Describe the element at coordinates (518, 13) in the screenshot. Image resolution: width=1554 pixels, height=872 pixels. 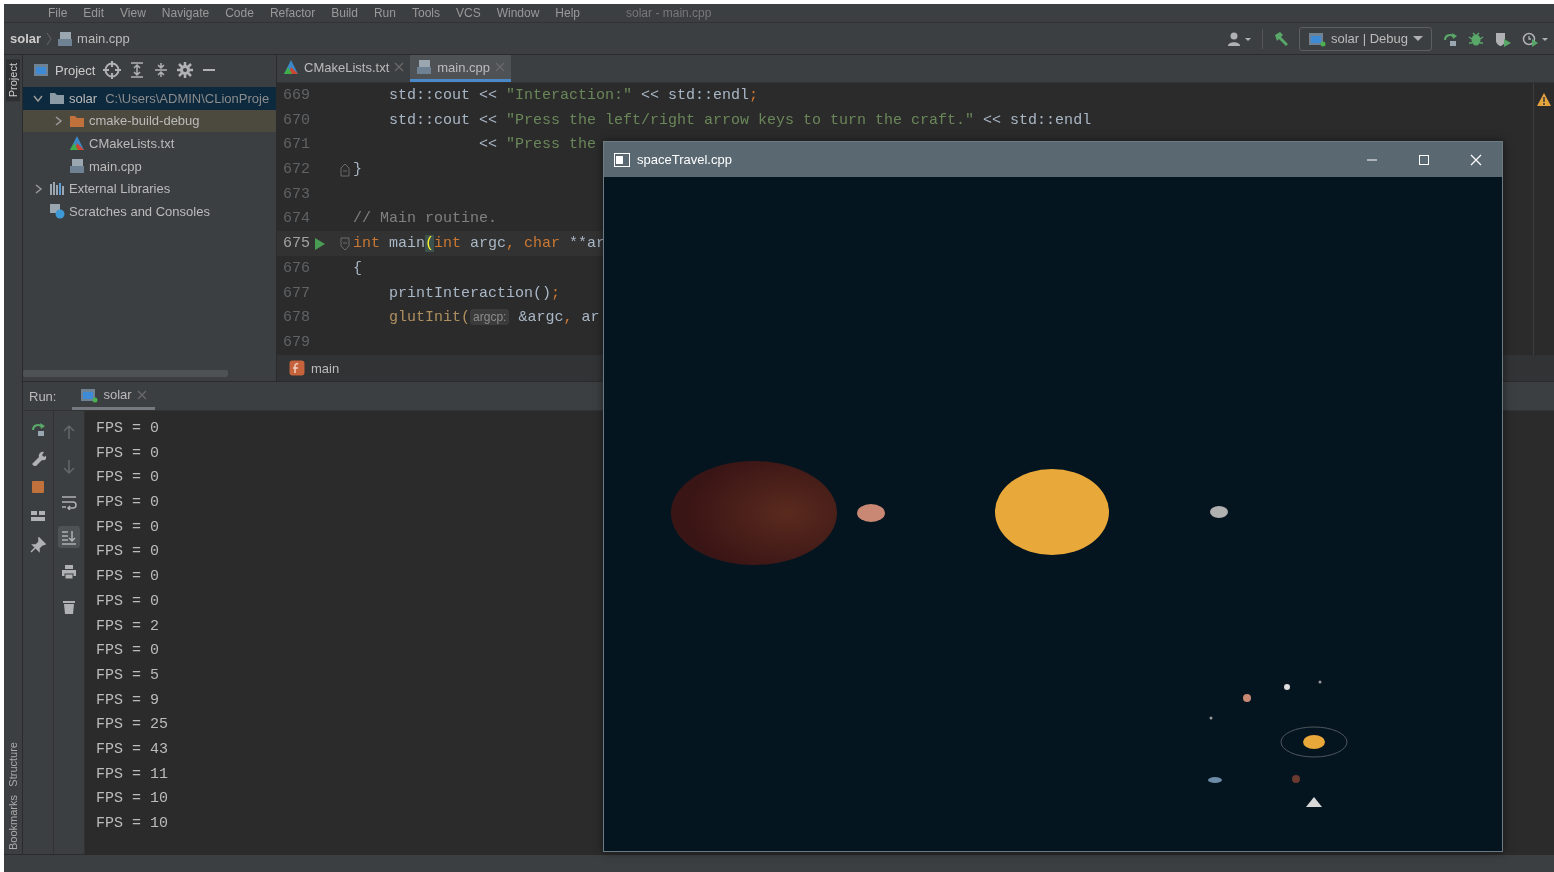
I see `menu-item: Window` at that location.